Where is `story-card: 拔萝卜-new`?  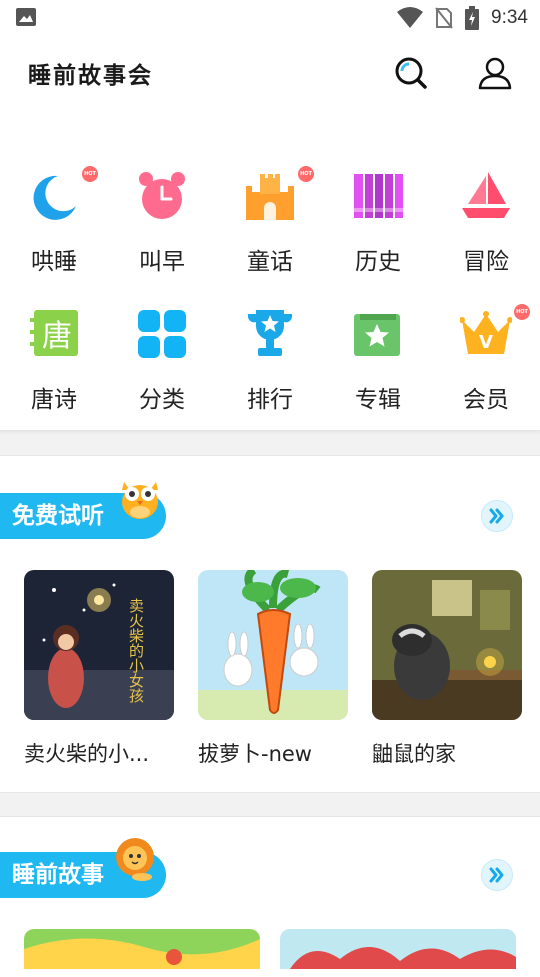 story-card: 拔萝卜-new is located at coordinates (273, 669).